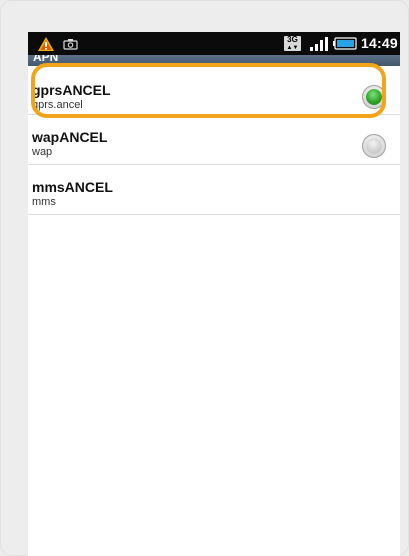 The image size is (409, 556). What do you see at coordinates (214, 190) in the screenshot?
I see `apn-item-mmsancel: mmsANCEL mms` at bounding box center [214, 190].